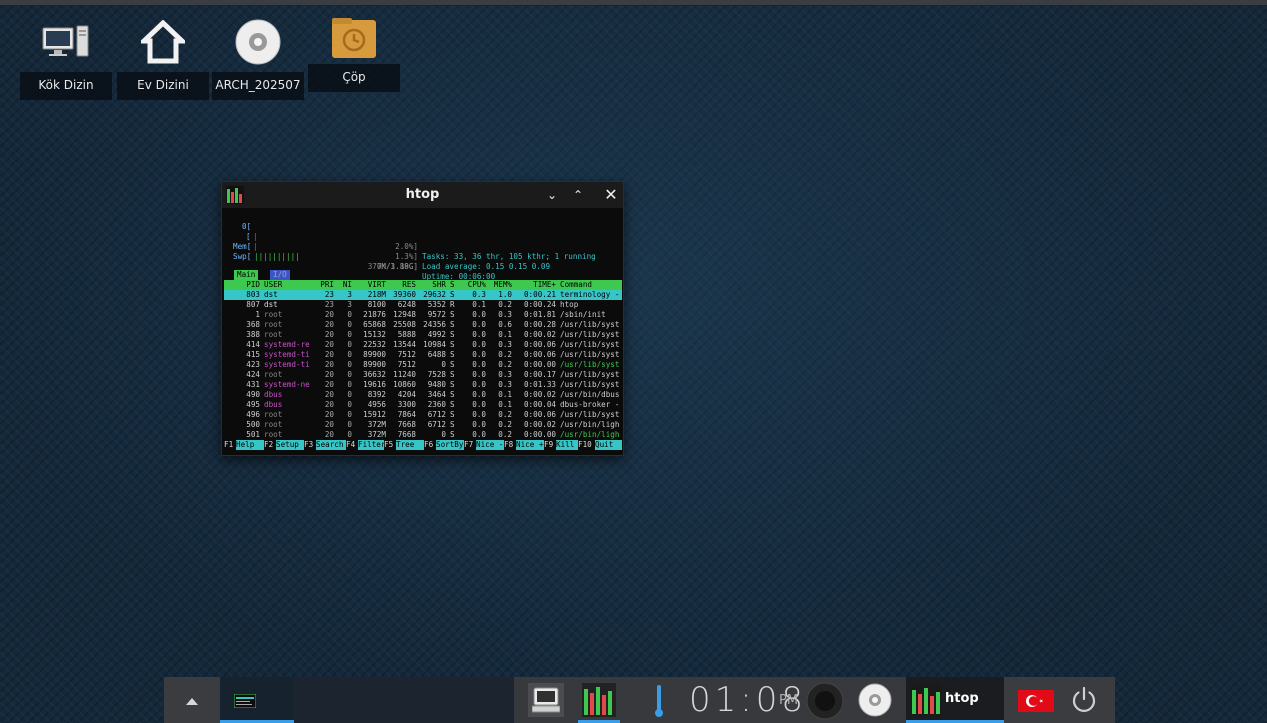 This screenshot has width=1267, height=723. What do you see at coordinates (490, 445) in the screenshot?
I see `fkey-label-nice: Nice -` at bounding box center [490, 445].